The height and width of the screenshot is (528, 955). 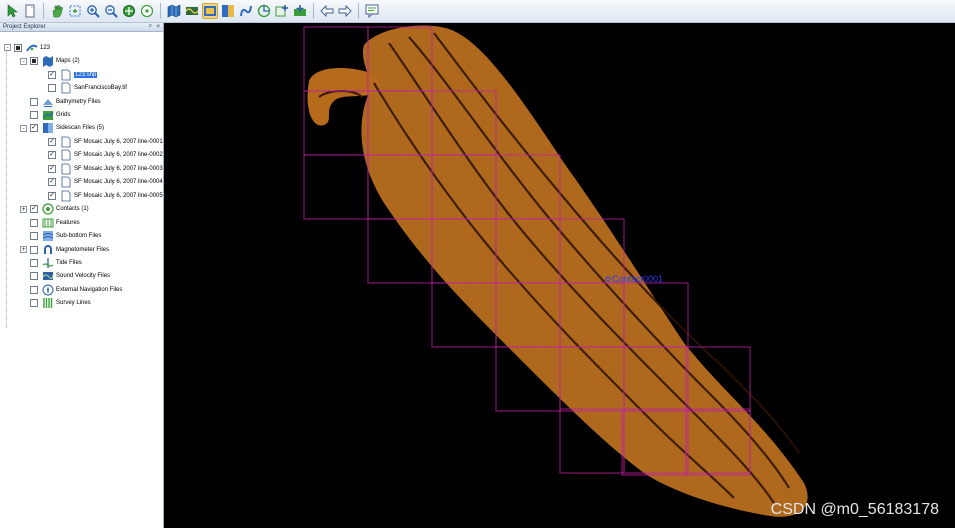 I want to click on maps-icon, so click(x=47, y=61).